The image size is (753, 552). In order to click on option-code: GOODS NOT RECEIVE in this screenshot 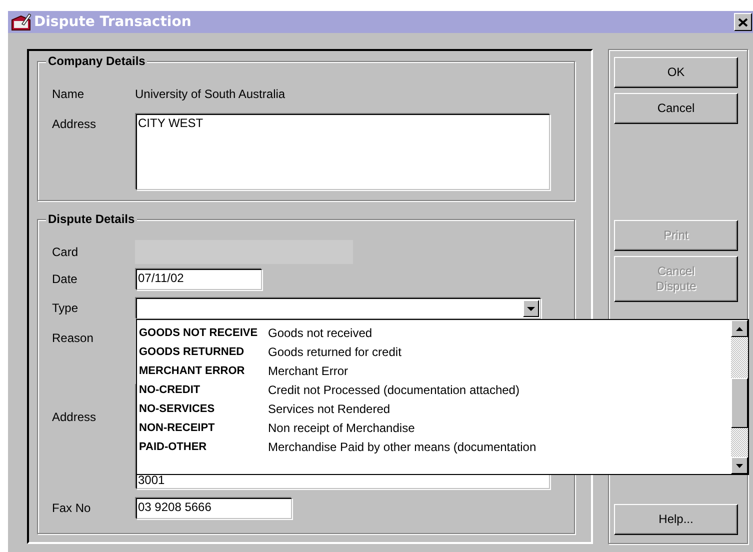, I will do `click(202, 332)`.